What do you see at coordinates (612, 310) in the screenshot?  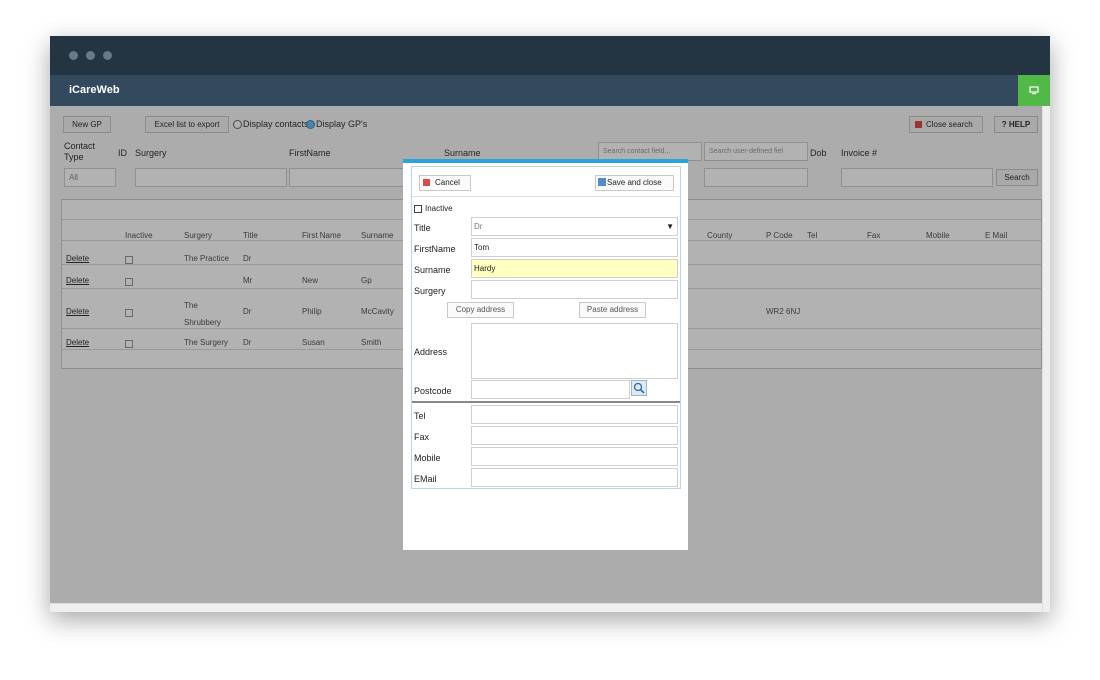 I see `paste-address-button: Paste address` at bounding box center [612, 310].